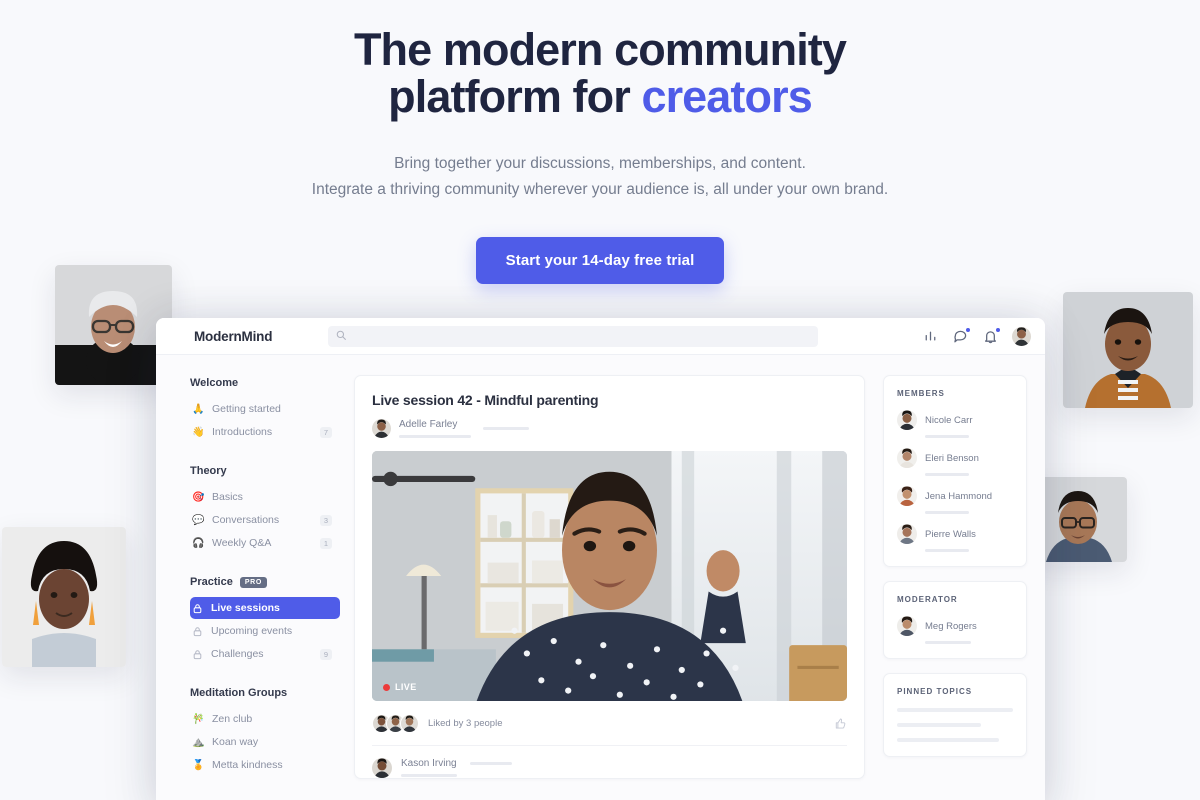  Describe the element at coordinates (253, 582) in the screenshot. I see `pro-badge: PRO` at that location.